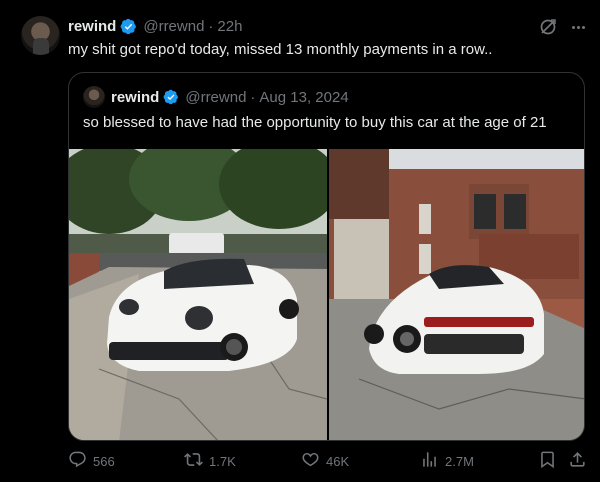 The height and width of the screenshot is (482, 600). Describe the element at coordinates (304, 97) in the screenshot. I see `quoted-date: Aug 13, 2024` at that location.